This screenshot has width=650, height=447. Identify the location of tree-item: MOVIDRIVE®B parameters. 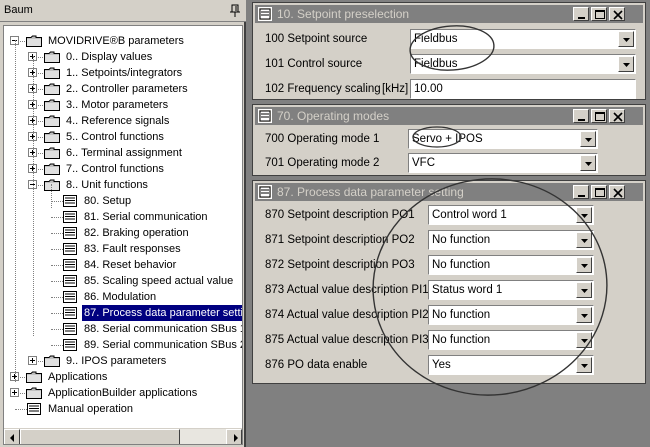
(123, 41).